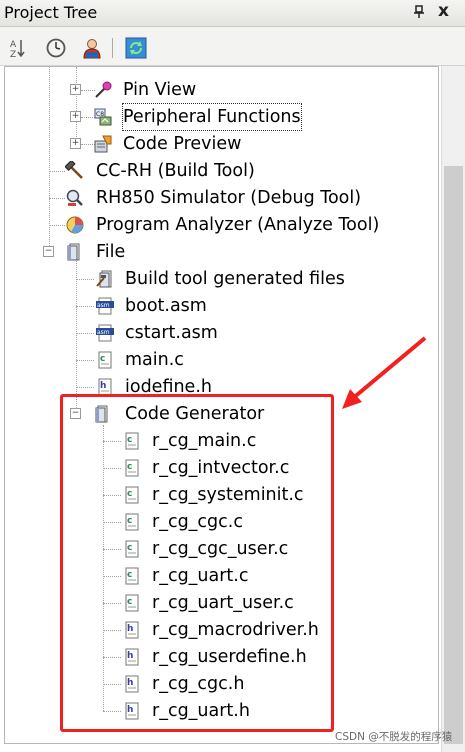  I want to click on tree-item-code-preview: + Code Preview, so click(168, 144).